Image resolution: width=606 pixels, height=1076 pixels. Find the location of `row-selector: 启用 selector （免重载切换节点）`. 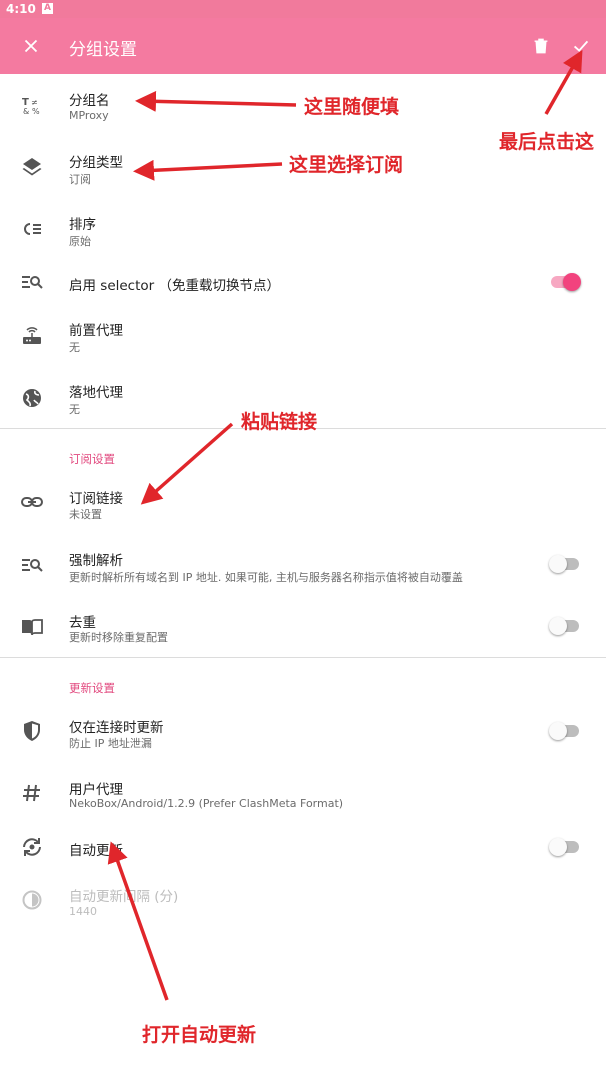

row-selector: 启用 selector （免重载切换节点） is located at coordinates (303, 282).